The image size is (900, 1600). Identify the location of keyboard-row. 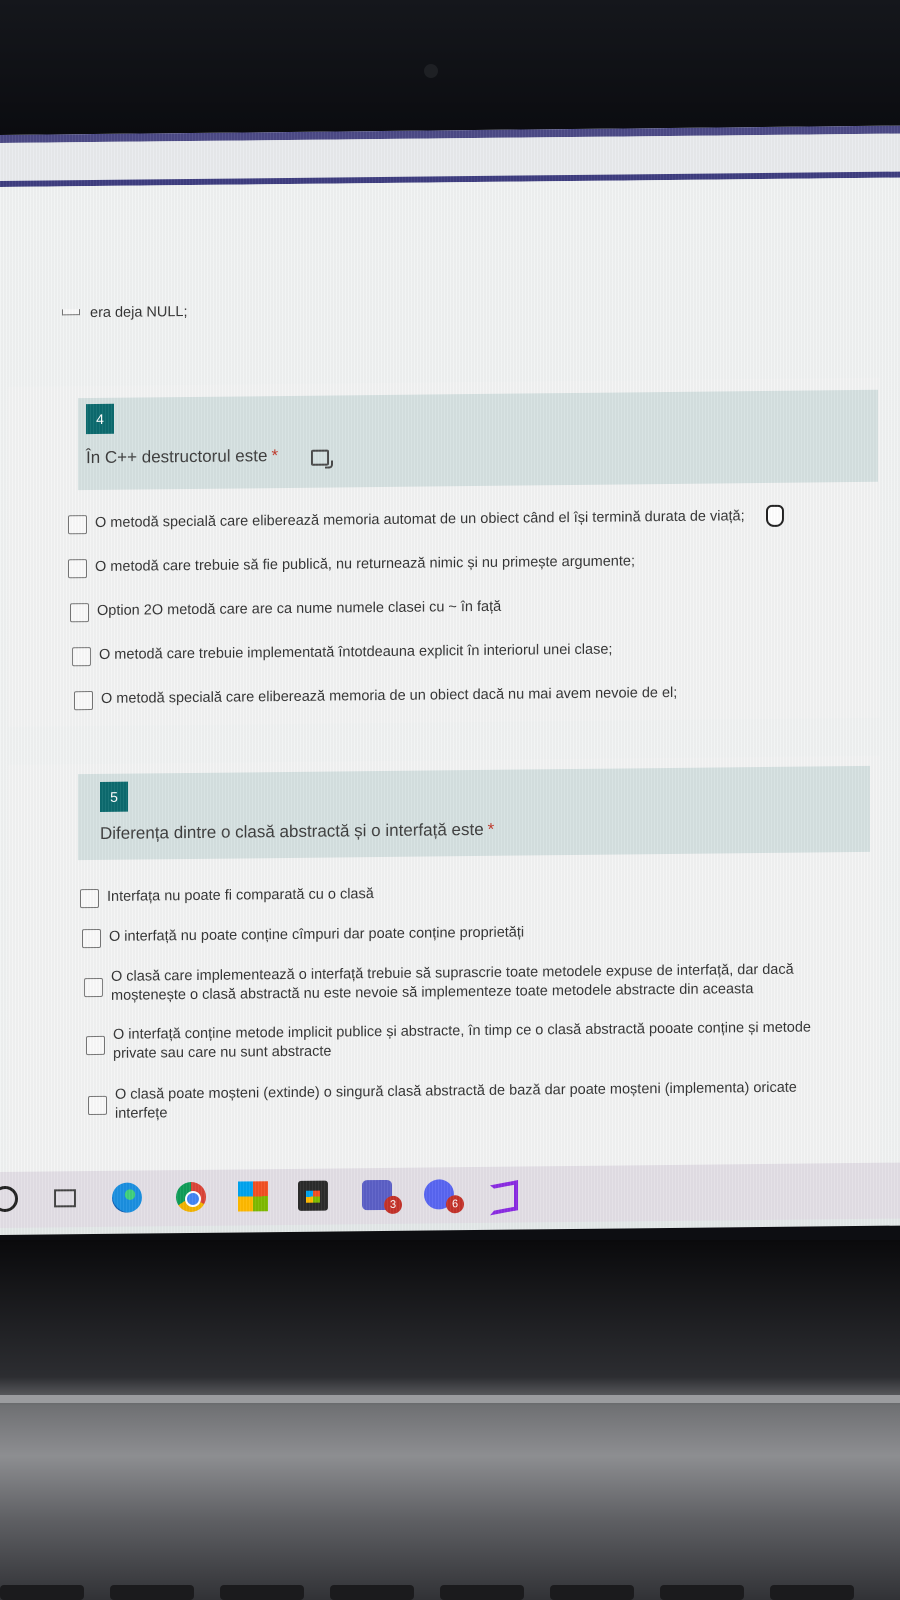
(450, 1592).